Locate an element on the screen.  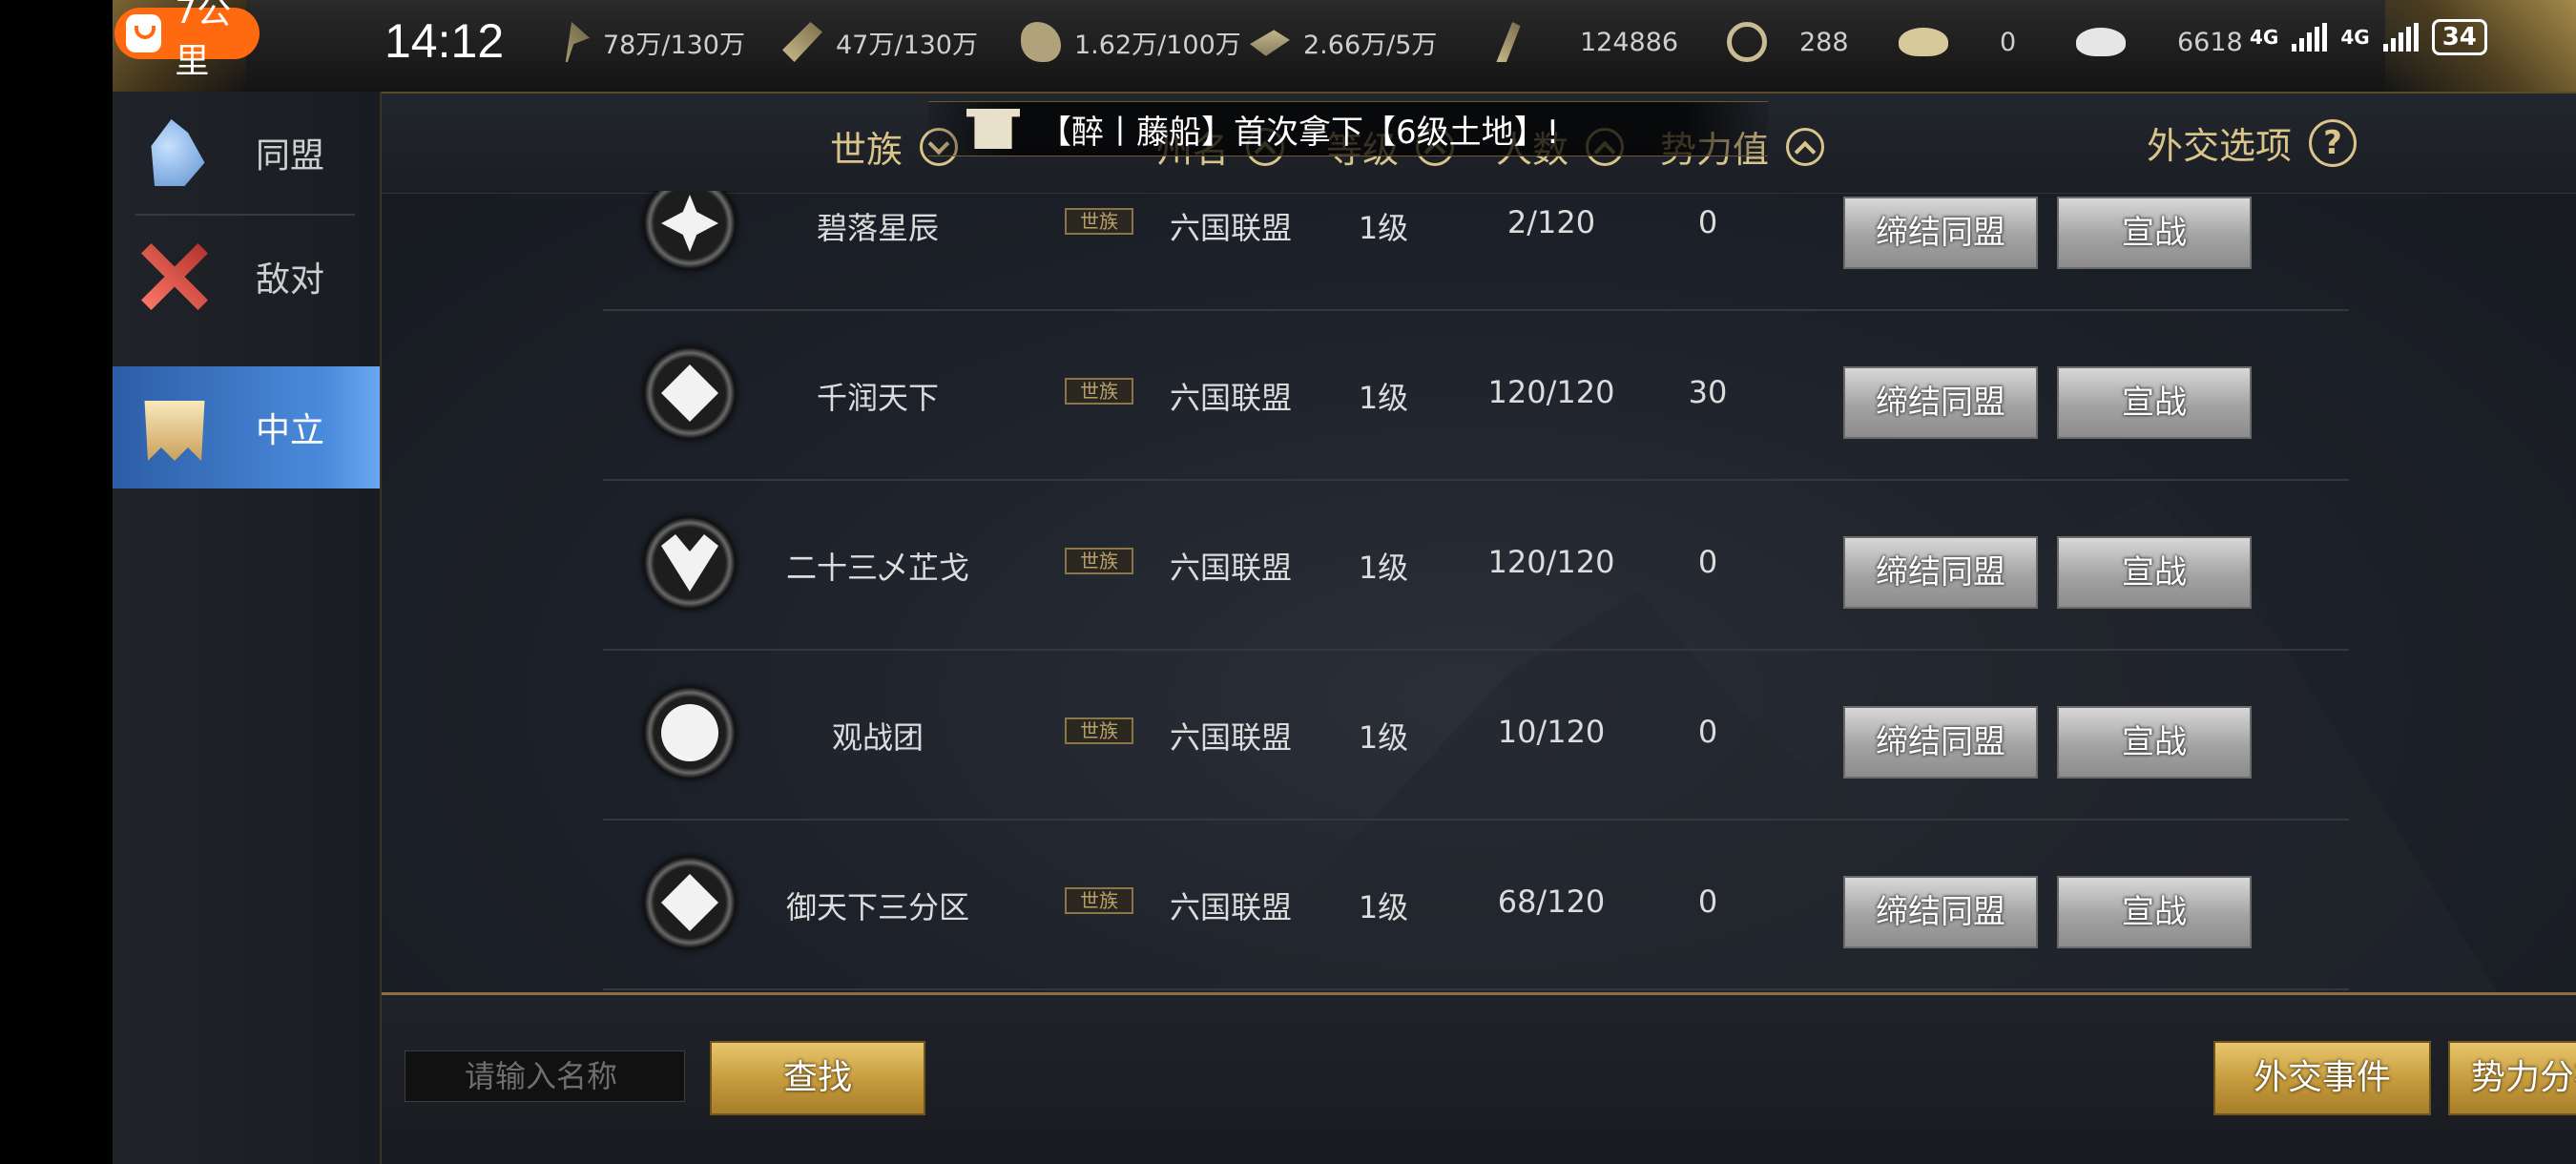
coin-icon is located at coordinates (1747, 42).